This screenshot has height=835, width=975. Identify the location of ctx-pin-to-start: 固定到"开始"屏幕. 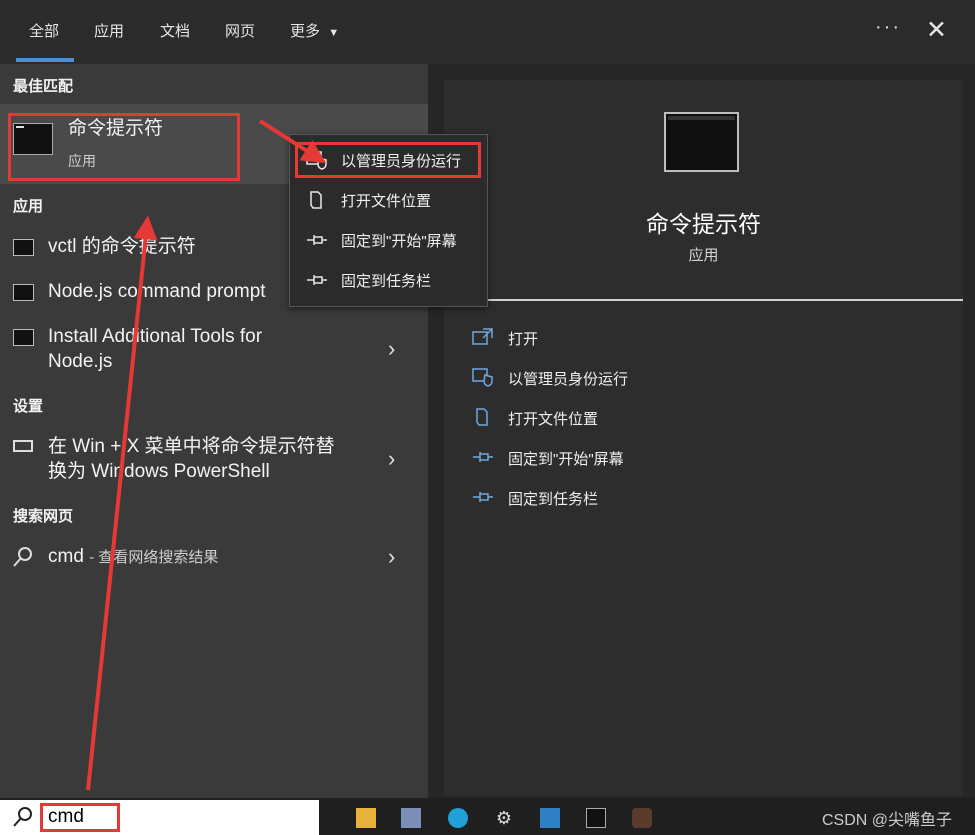
(388, 240).